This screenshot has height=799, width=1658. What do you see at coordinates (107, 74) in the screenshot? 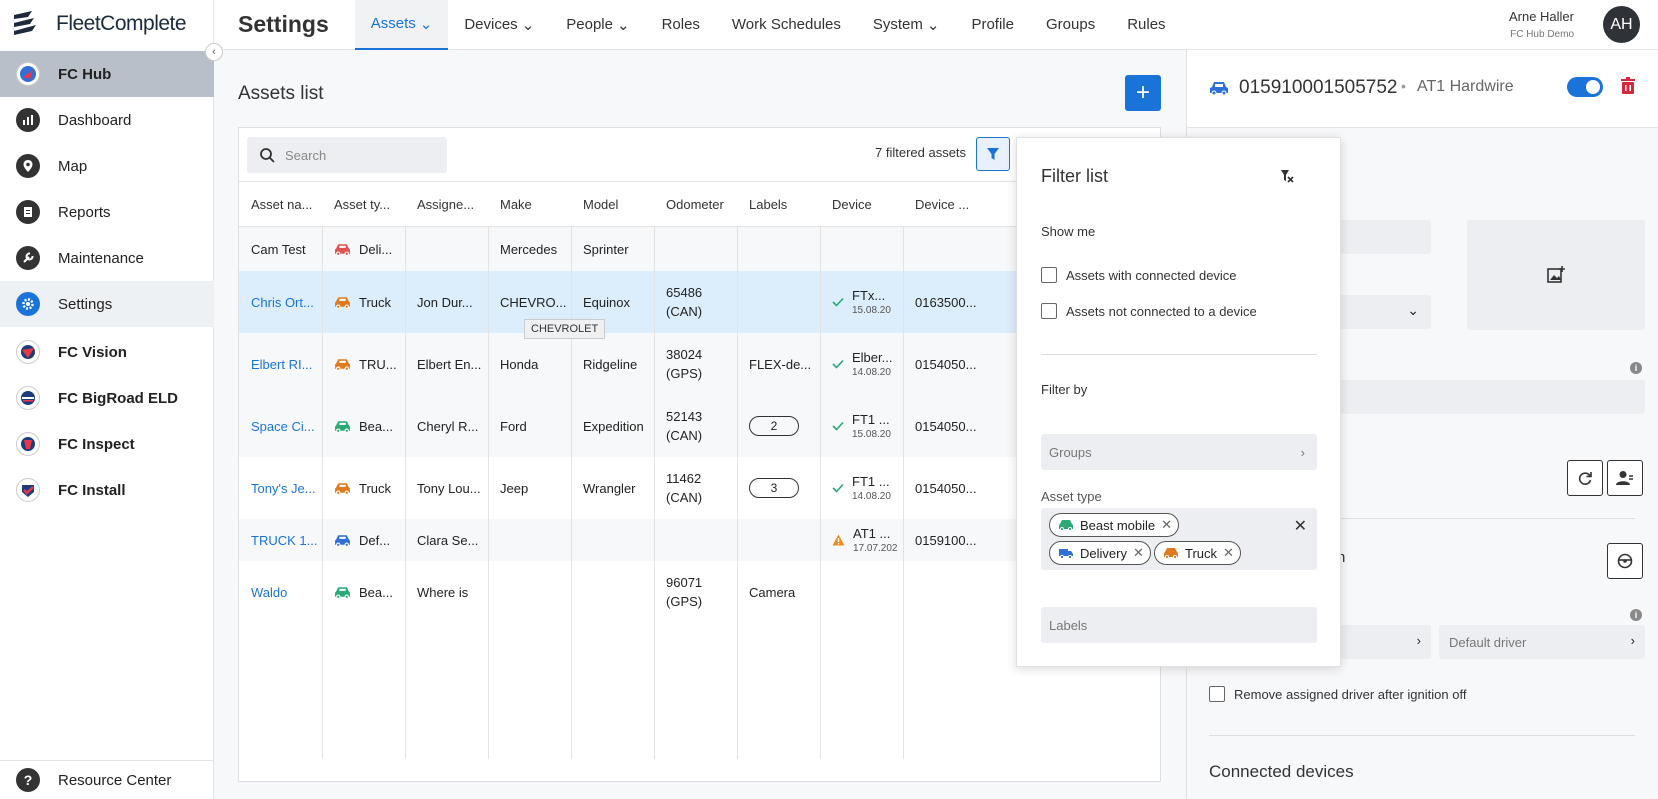
I see `sidebar-item-fc-hub: FC Hub` at bounding box center [107, 74].